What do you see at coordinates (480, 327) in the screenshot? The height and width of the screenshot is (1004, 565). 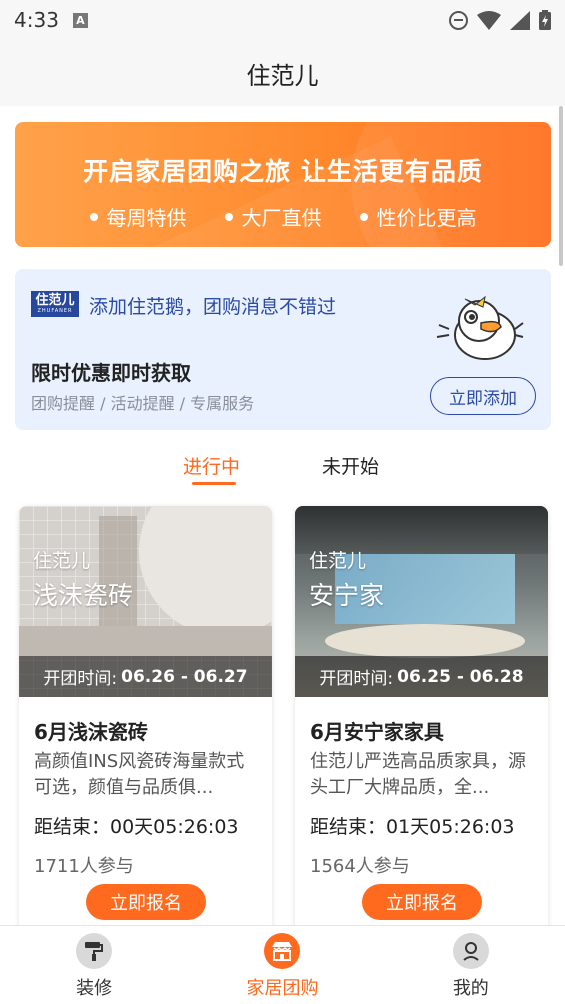 I see `goose-mascot-icon` at bounding box center [480, 327].